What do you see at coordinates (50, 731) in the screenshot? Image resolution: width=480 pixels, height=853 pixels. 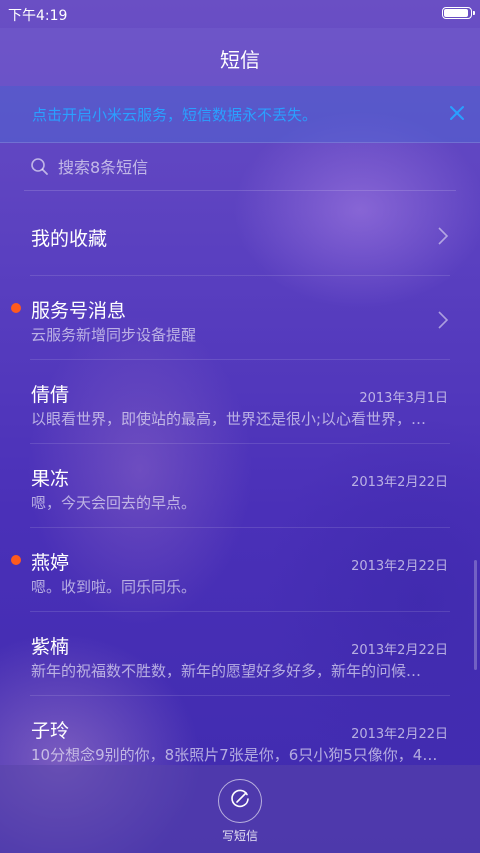 I see `conversation-name: 子玲` at bounding box center [50, 731].